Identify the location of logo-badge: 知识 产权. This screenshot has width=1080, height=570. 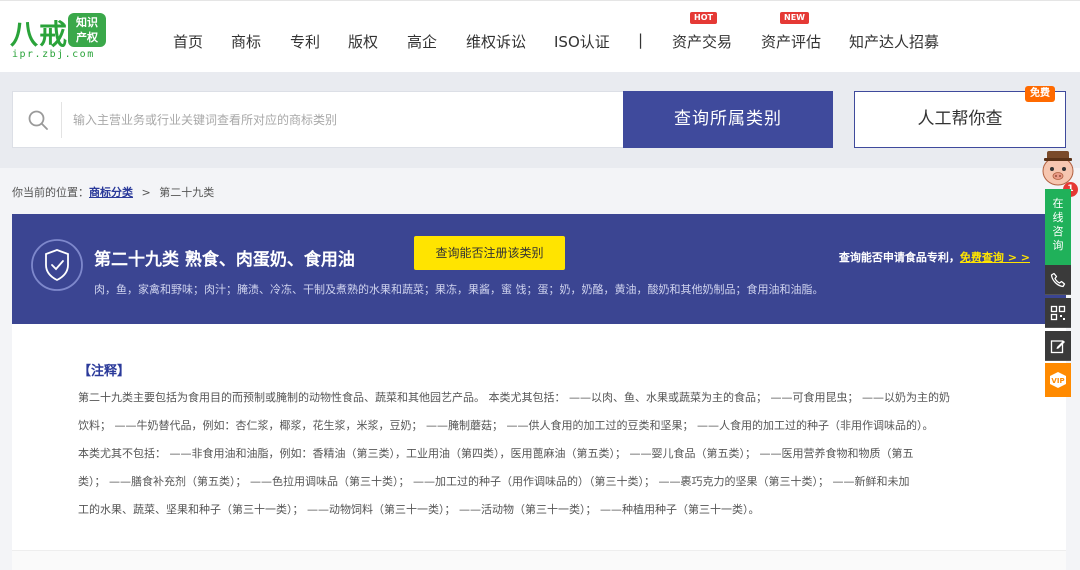
(87, 30).